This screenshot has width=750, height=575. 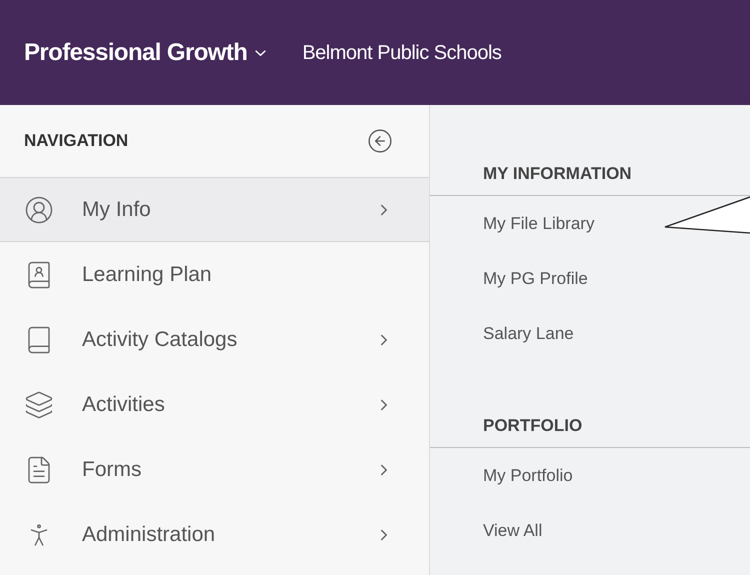 I want to click on organization-name: Belmont Public Schools, so click(x=402, y=53).